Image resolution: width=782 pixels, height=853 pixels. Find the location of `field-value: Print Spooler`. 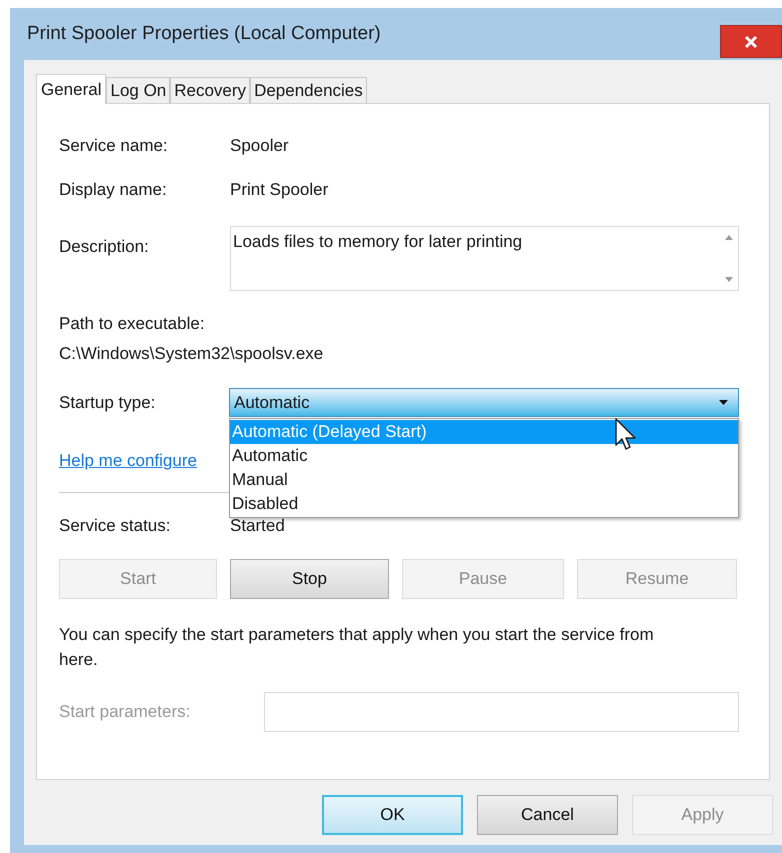

field-value: Print Spooler is located at coordinates (279, 190).